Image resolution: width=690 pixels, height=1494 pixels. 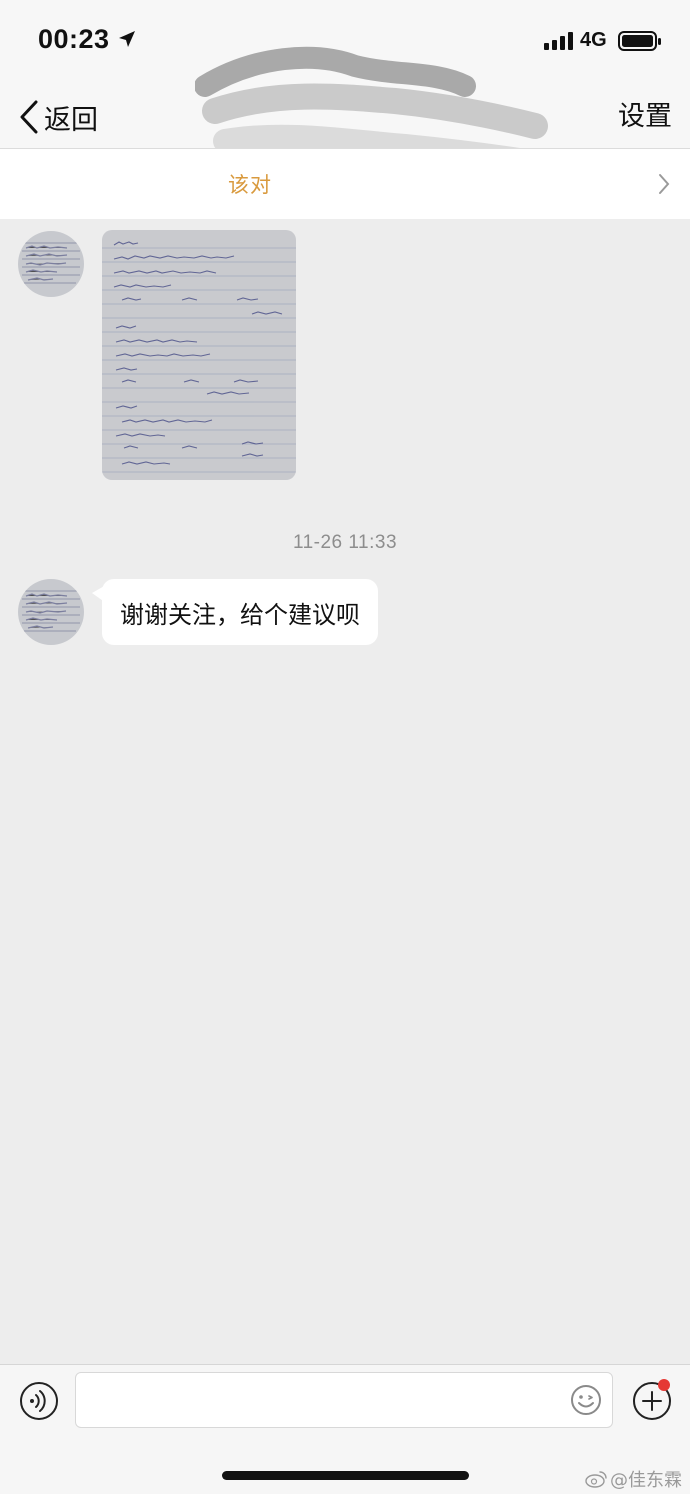 What do you see at coordinates (645, 117) in the screenshot?
I see `settings-button: 设置` at bounding box center [645, 117].